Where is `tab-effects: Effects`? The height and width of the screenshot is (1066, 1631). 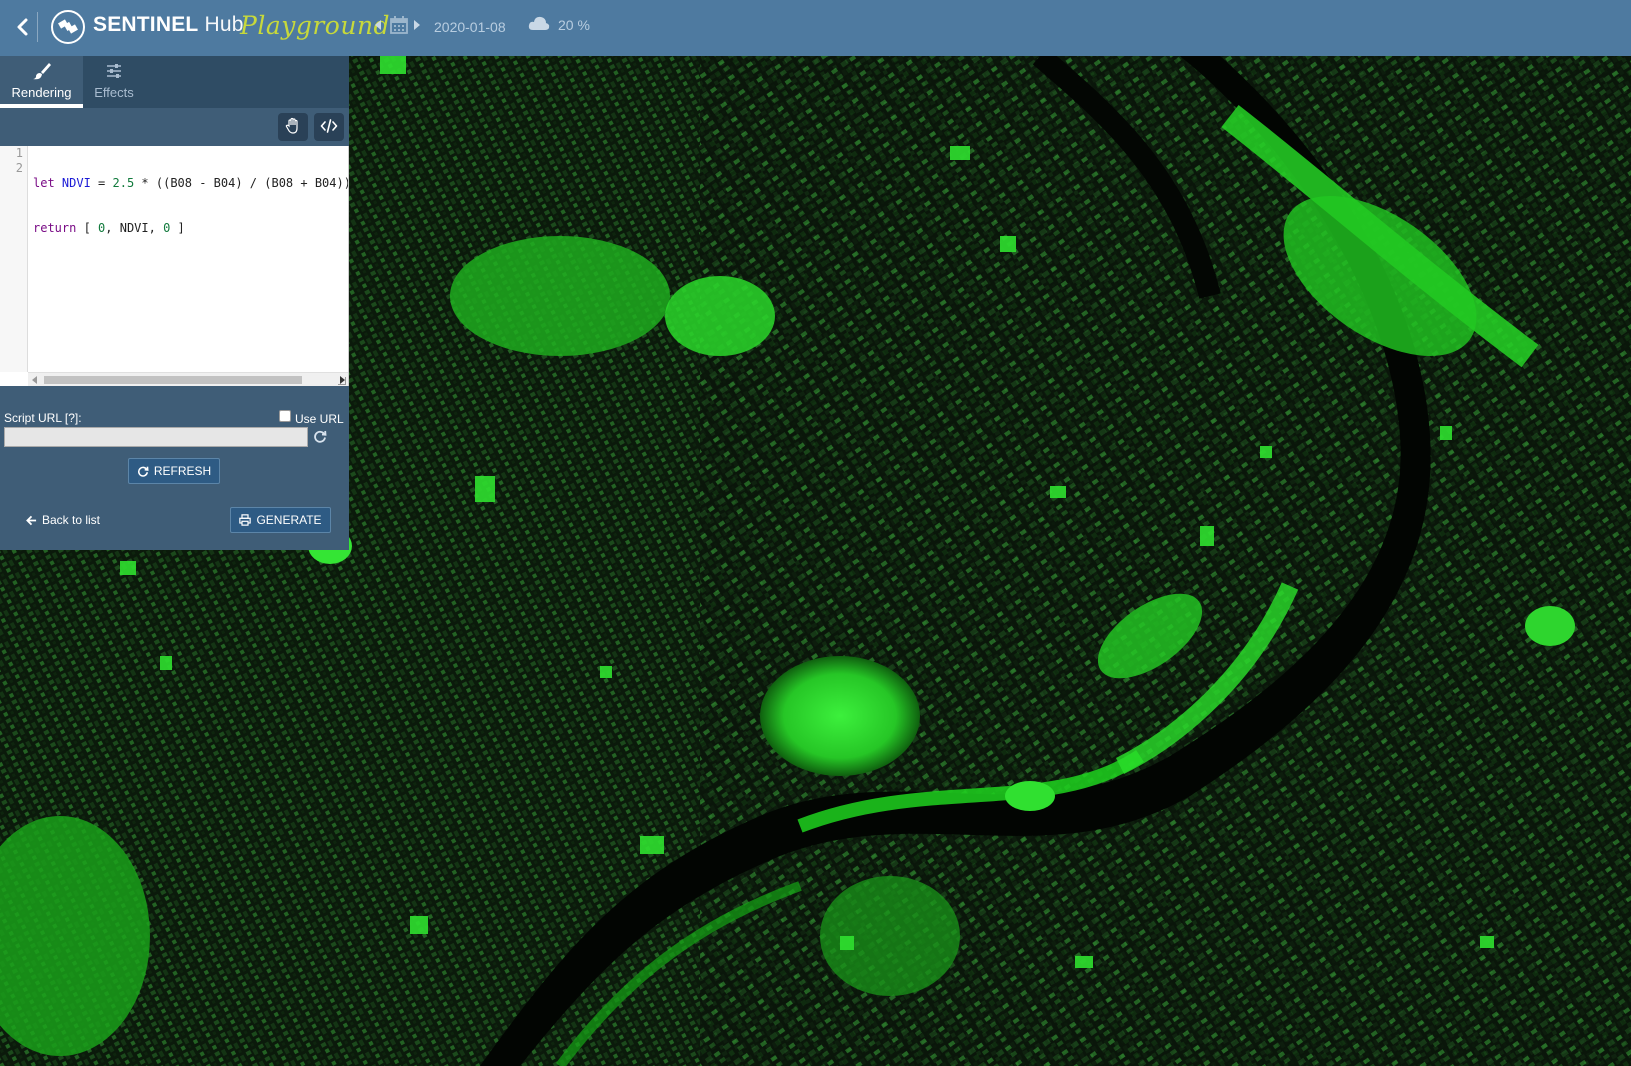 tab-effects: Effects is located at coordinates (114, 82).